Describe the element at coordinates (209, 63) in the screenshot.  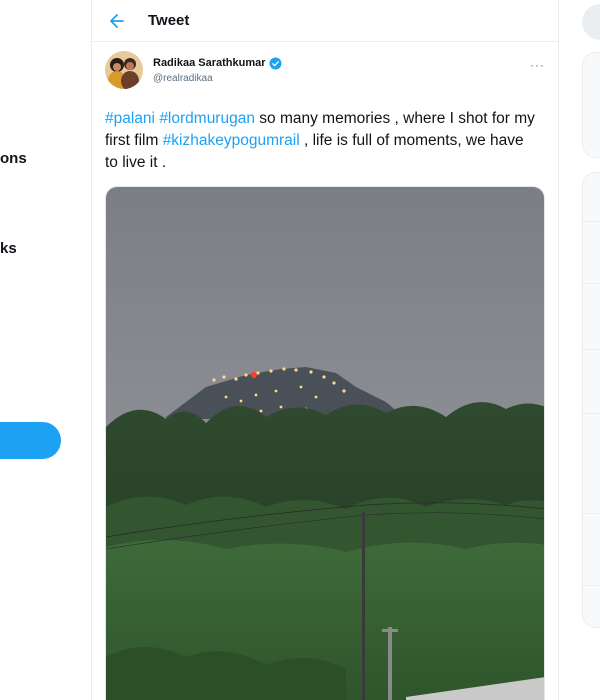
I see `author-display-name: Radikaa Sarathkumar` at that location.